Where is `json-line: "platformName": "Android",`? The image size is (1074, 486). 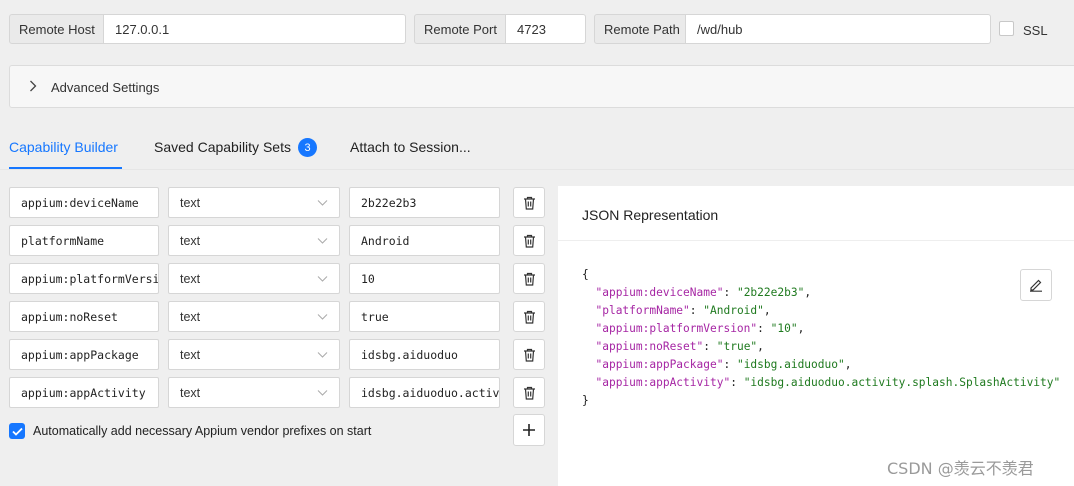 json-line: "platformName": "Android", is located at coordinates (683, 310).